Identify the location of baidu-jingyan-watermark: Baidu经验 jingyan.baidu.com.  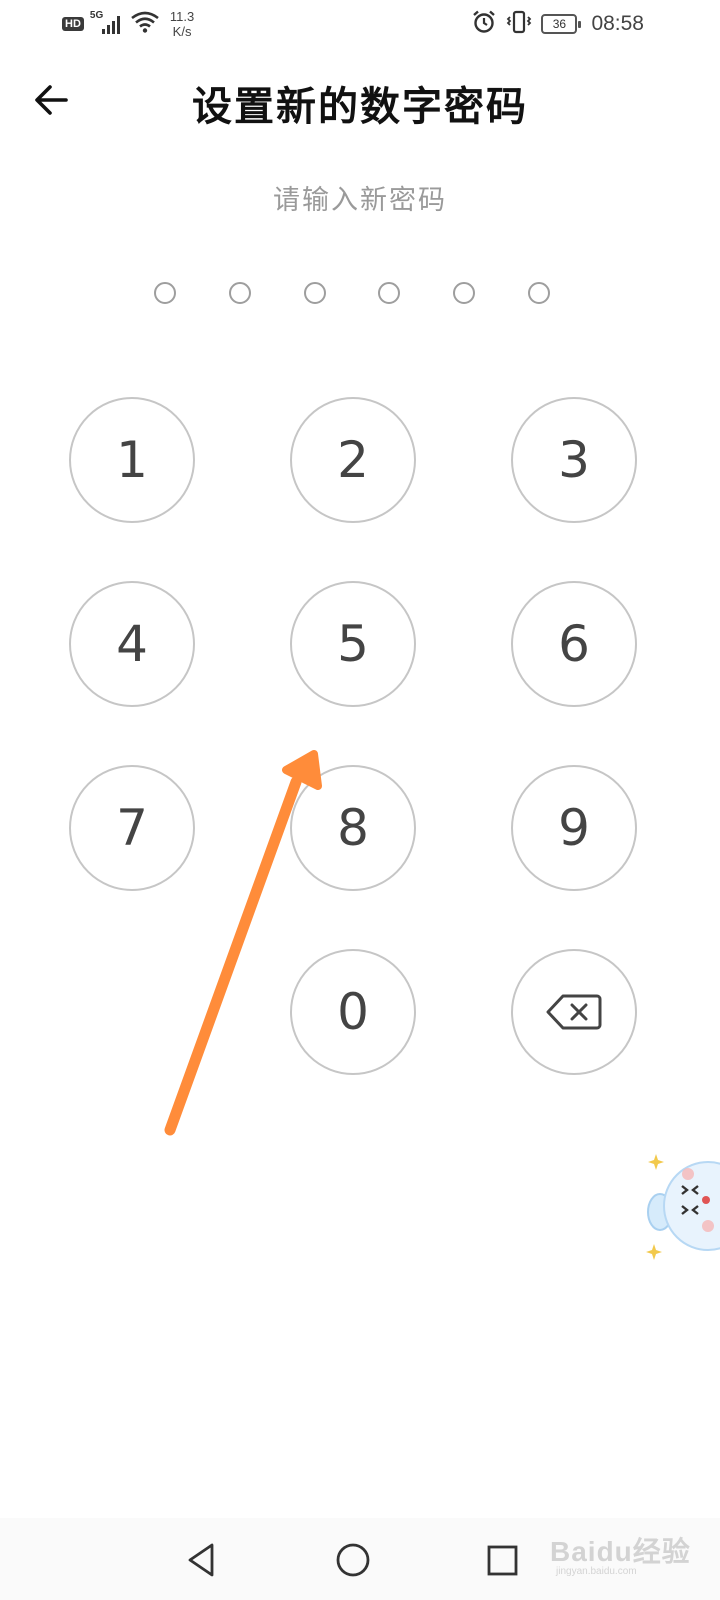
(630, 1556).